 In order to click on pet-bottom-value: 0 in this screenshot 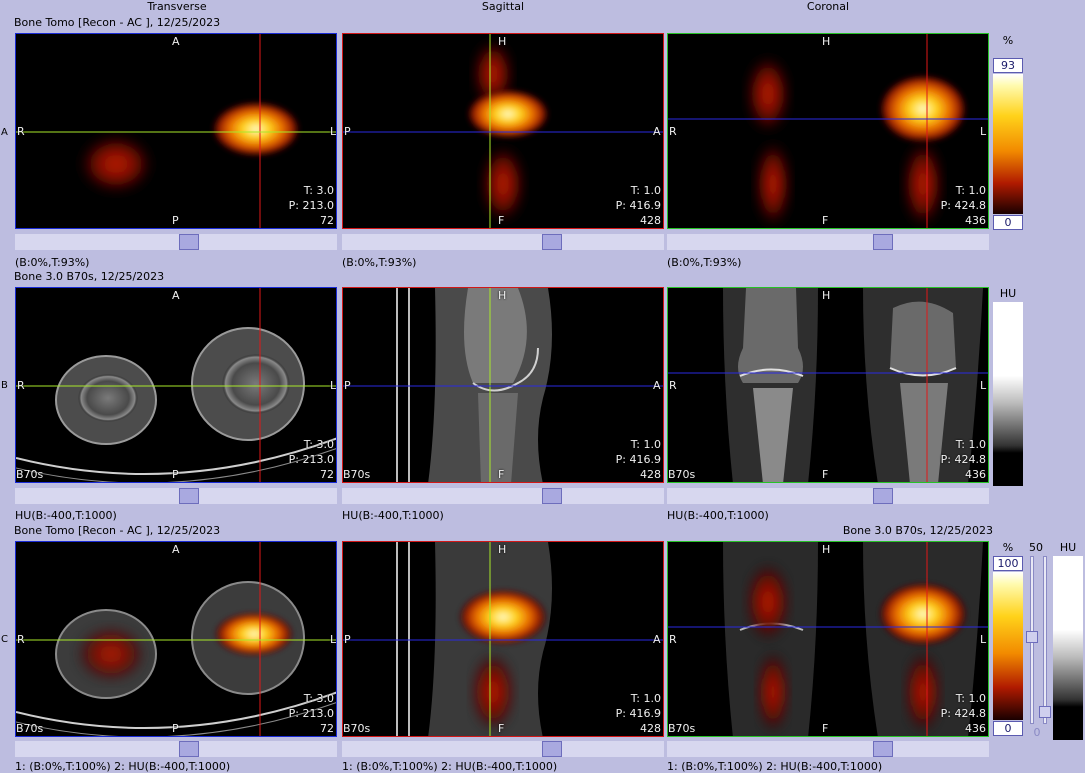, I will do `click(1008, 222)`.